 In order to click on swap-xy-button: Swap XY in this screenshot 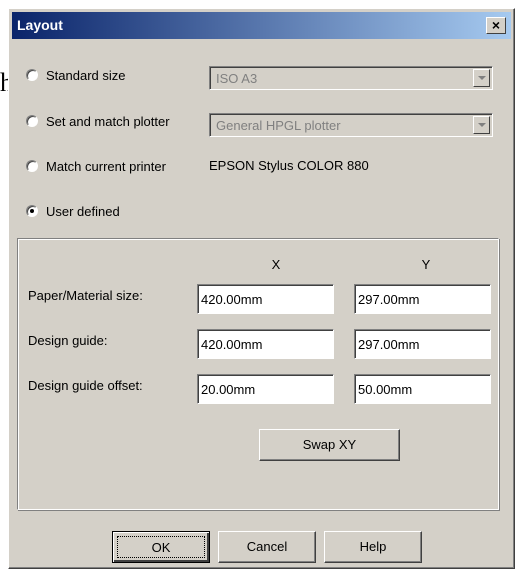, I will do `click(329, 445)`.